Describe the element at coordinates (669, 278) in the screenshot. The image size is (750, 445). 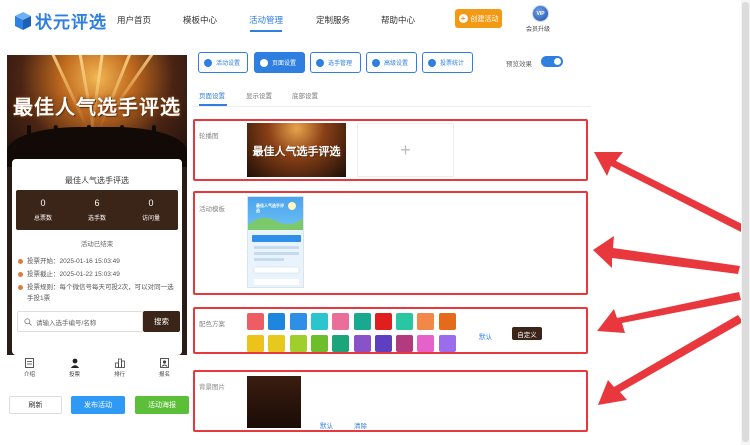
I see `annotation-arrows` at that location.